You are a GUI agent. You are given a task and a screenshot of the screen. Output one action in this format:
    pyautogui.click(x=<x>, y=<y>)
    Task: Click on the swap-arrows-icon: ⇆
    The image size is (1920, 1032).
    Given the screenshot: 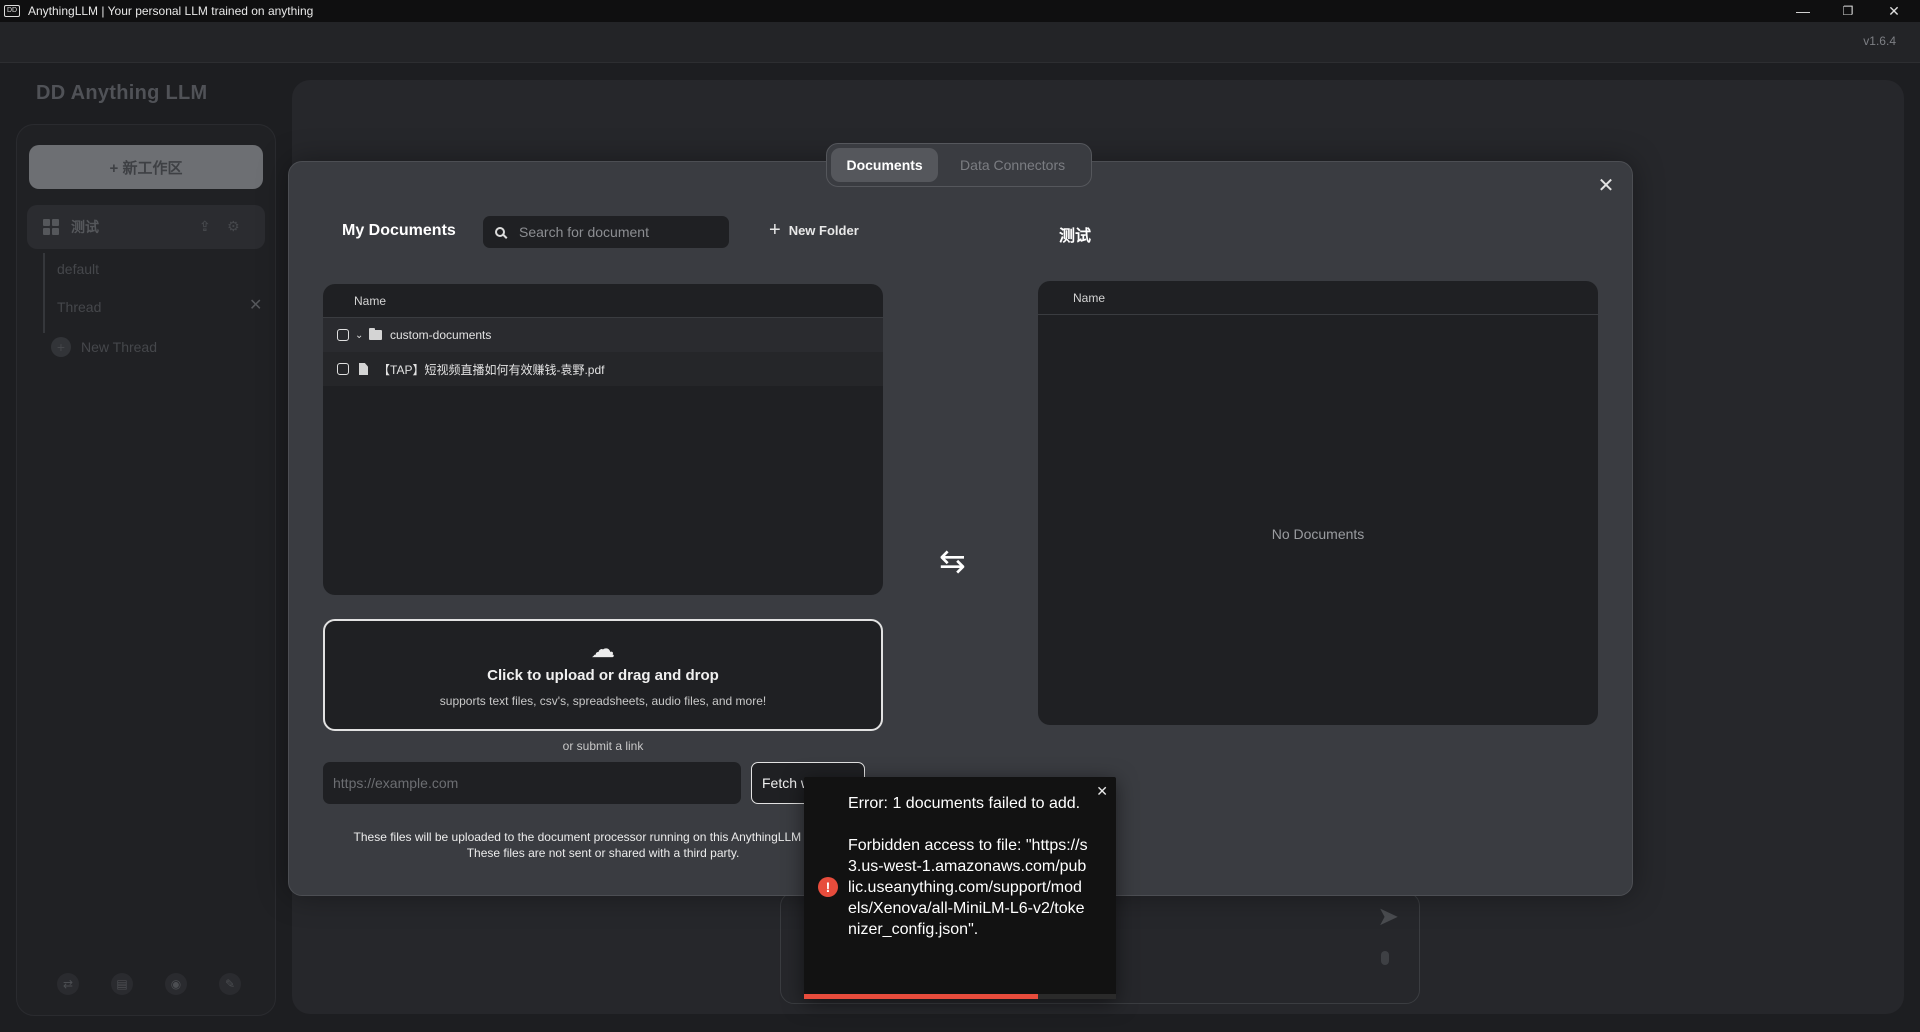 What is the action you would take?
    pyautogui.click(x=959, y=562)
    